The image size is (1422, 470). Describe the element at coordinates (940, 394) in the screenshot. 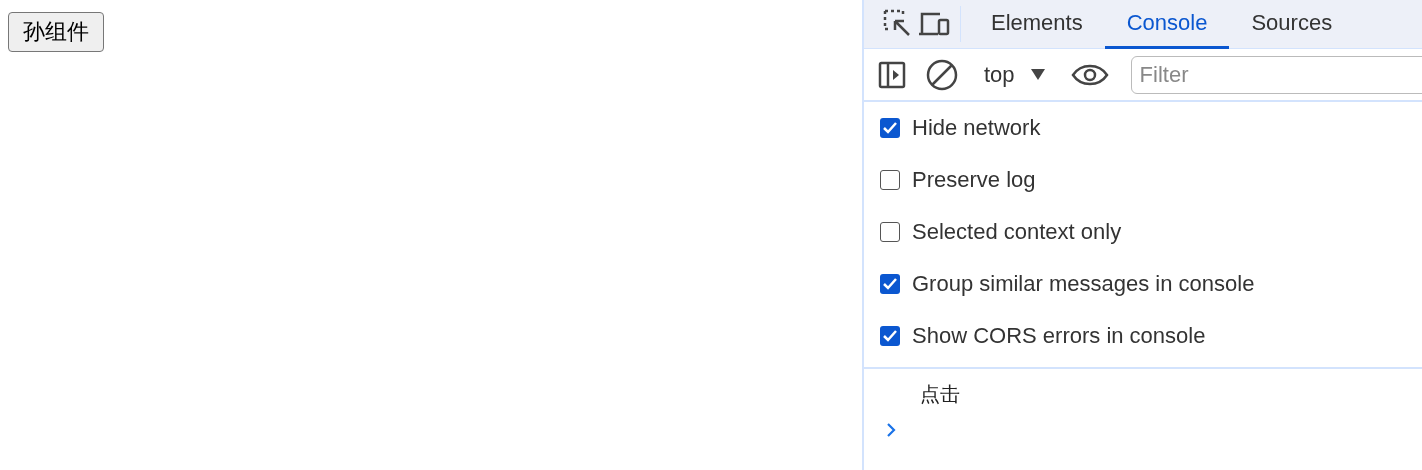

I see `console-message: 点击` at that location.